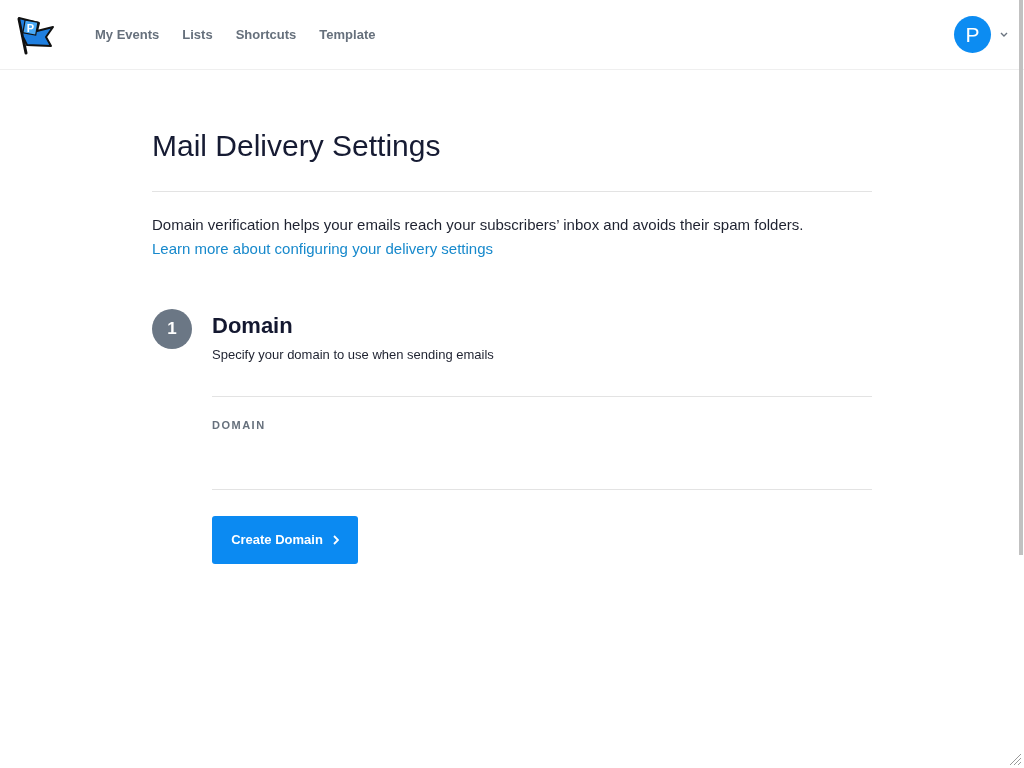 The width and height of the screenshot is (1024, 768). Describe the element at coordinates (266, 34) in the screenshot. I see `nav-link: Shortcuts` at that location.